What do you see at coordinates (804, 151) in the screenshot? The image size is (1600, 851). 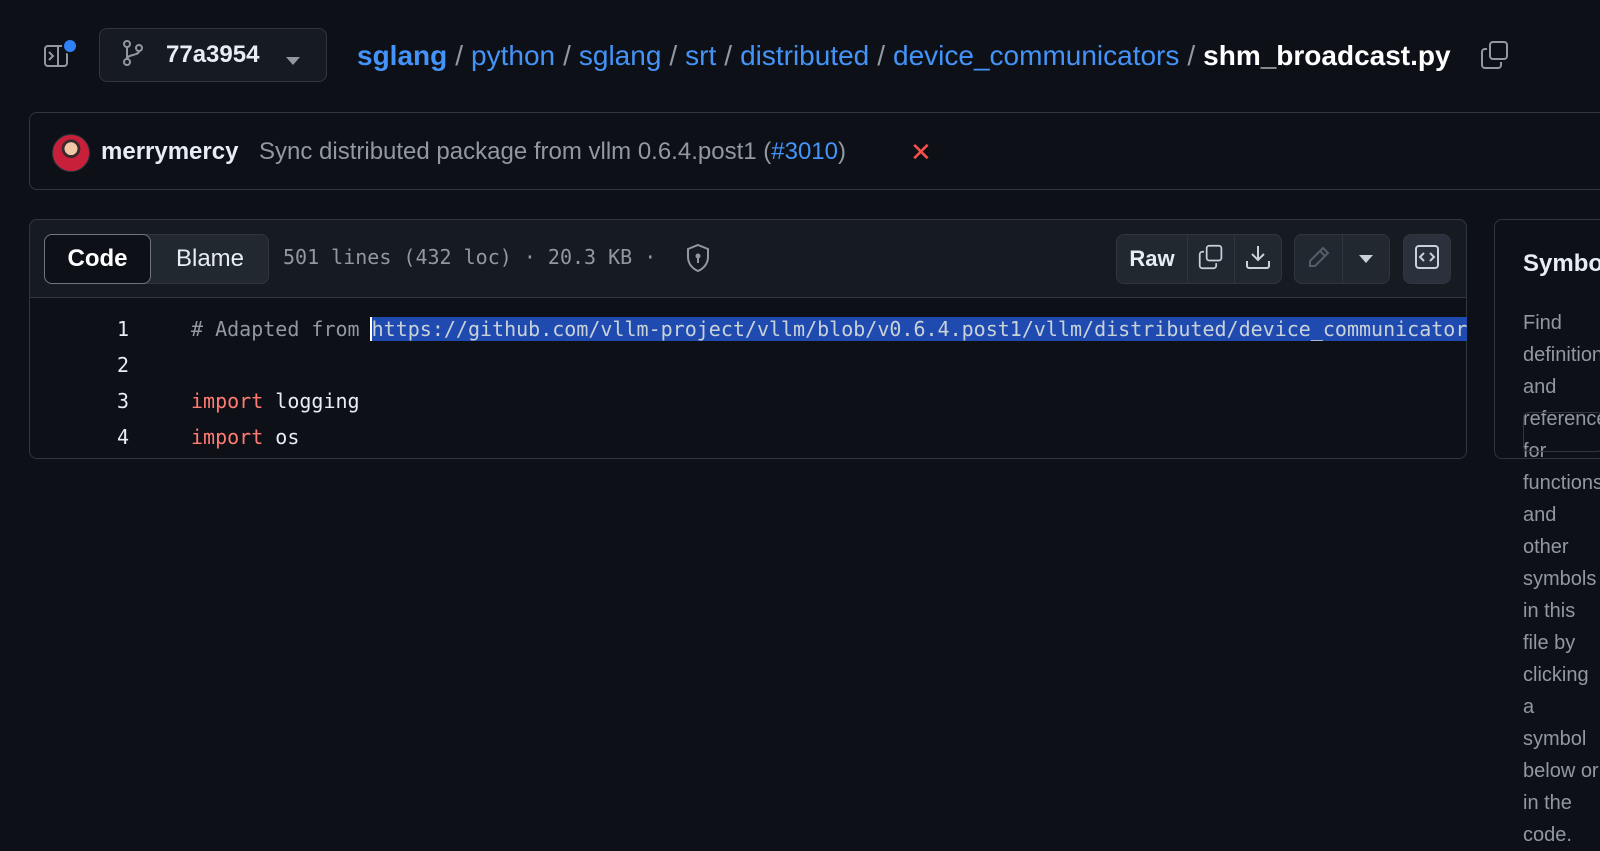 I see `pull-request-link: #3010` at bounding box center [804, 151].